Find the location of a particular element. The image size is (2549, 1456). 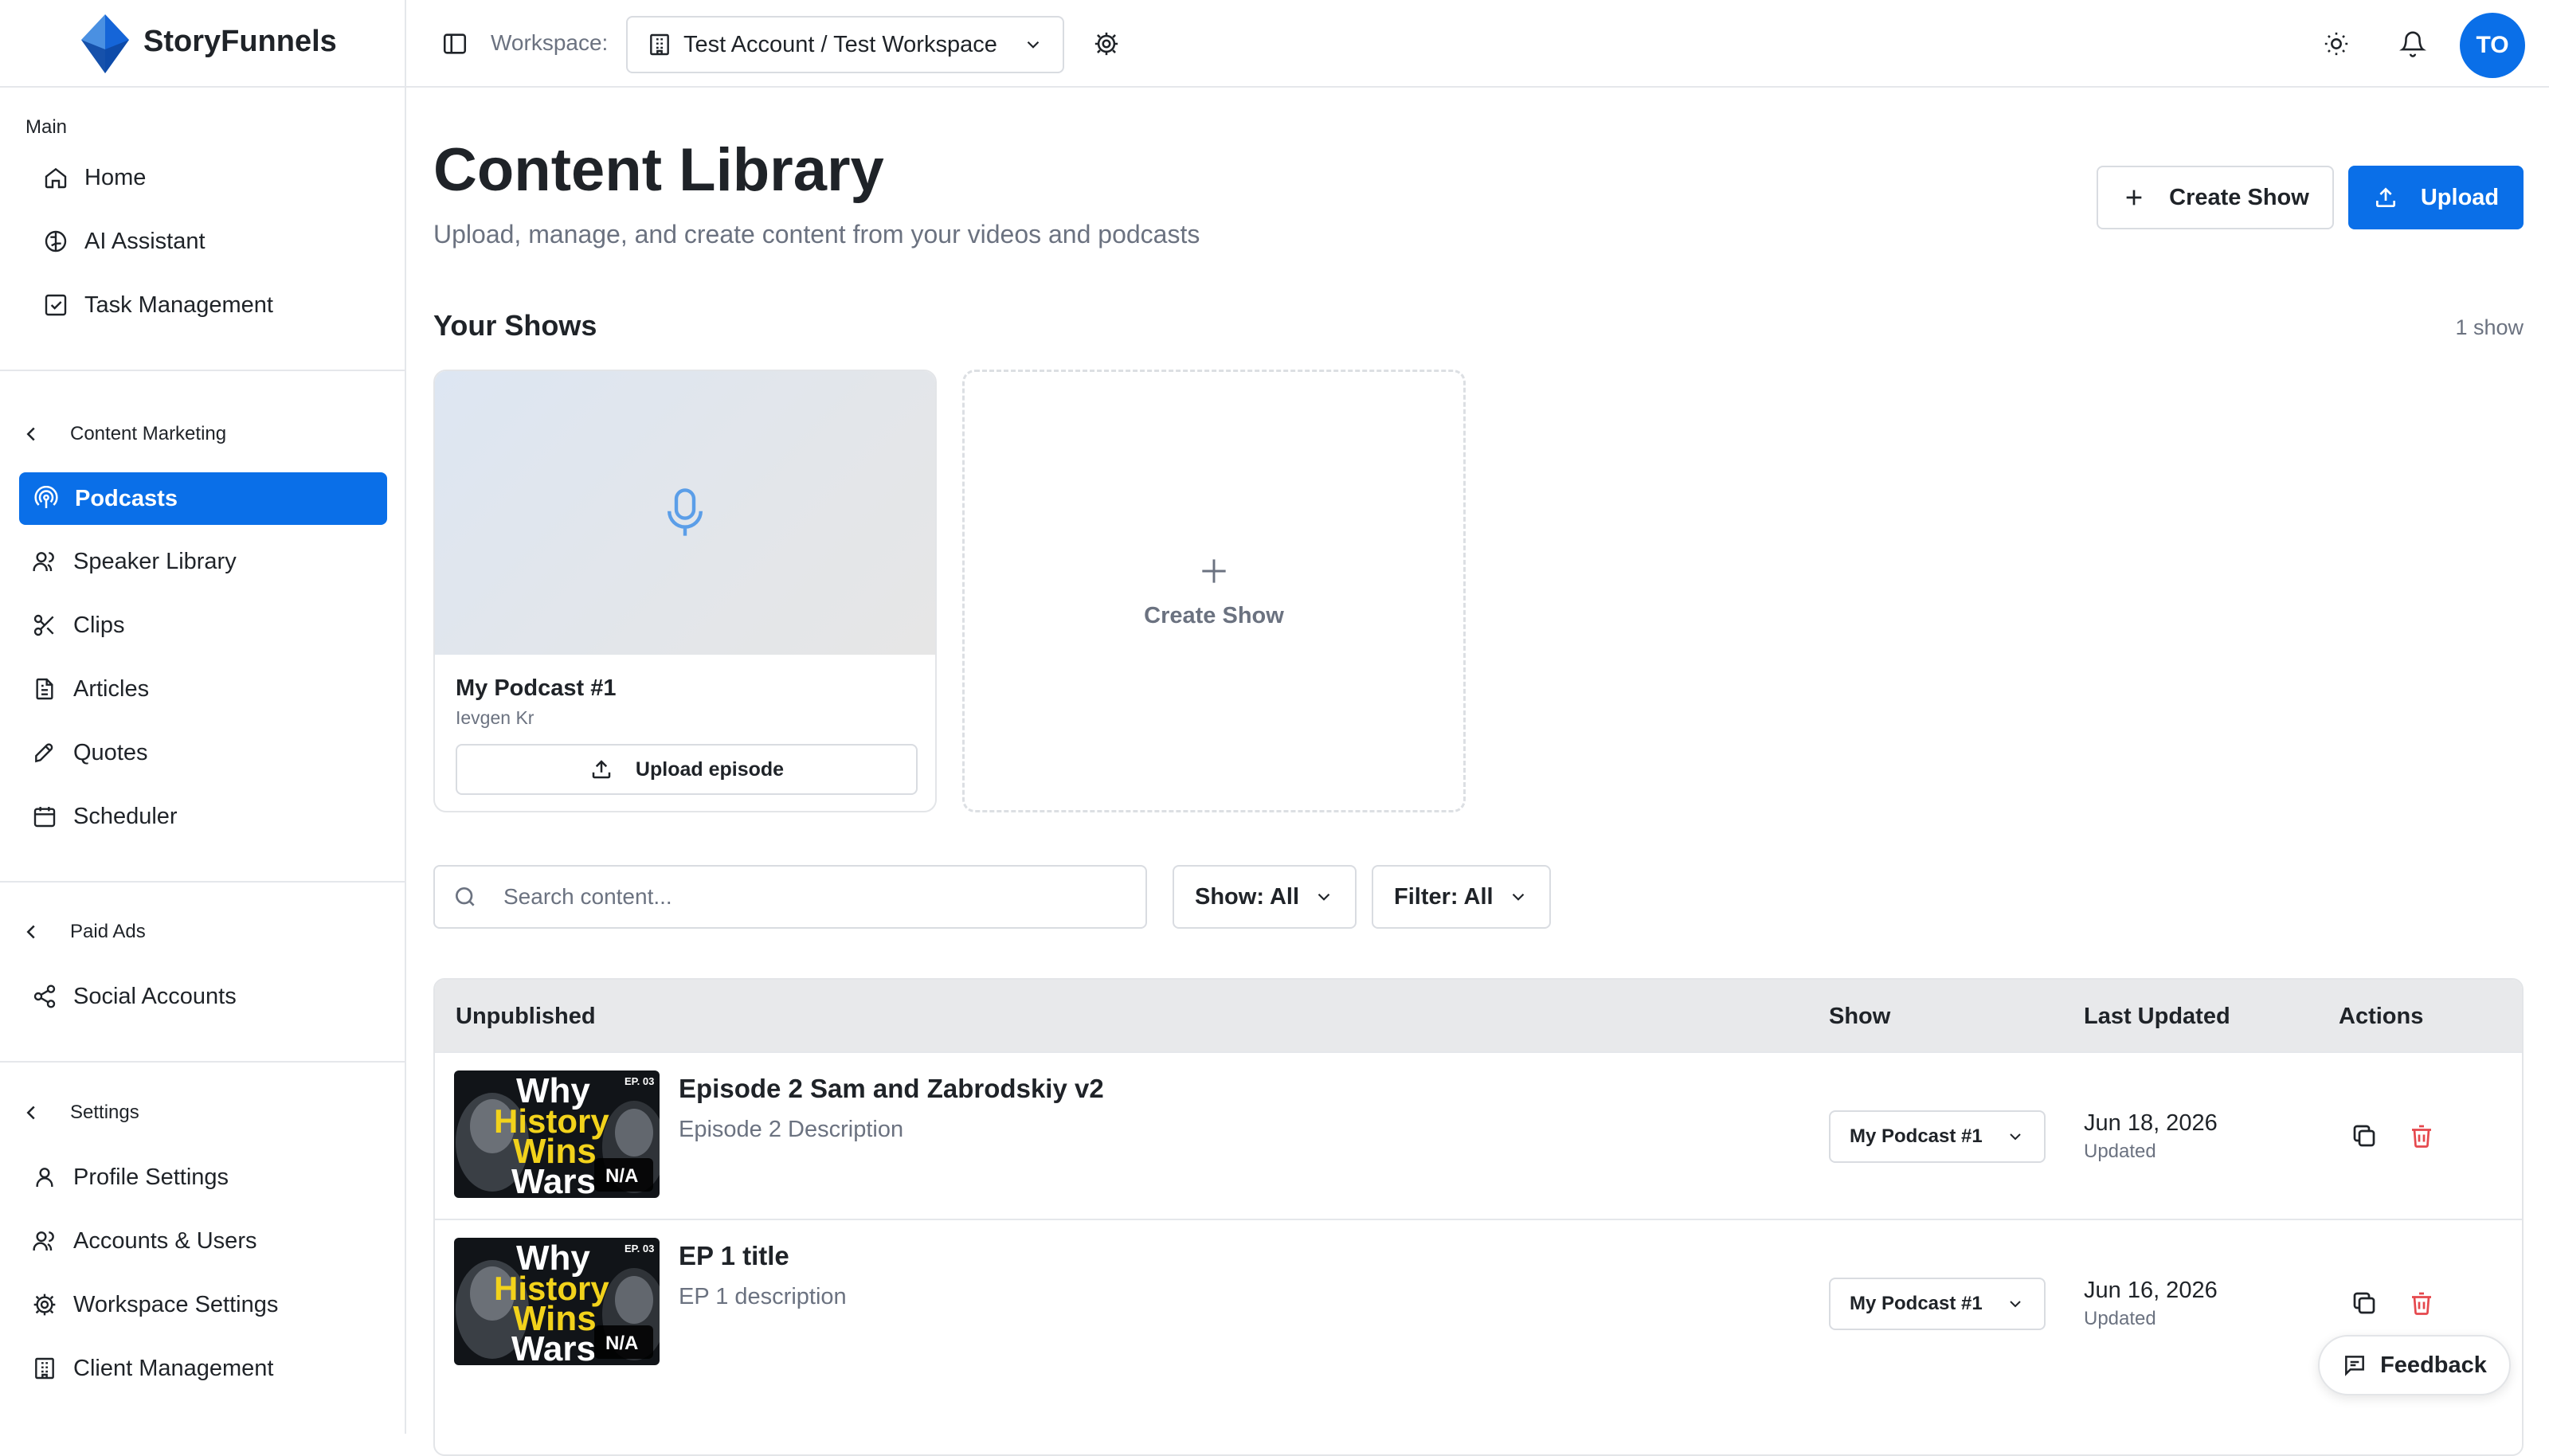

workspace-settings-gear-icon is located at coordinates (1106, 43).